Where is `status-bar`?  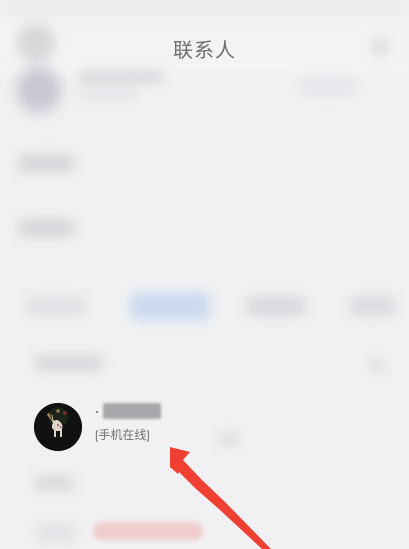
status-bar is located at coordinates (204, 9).